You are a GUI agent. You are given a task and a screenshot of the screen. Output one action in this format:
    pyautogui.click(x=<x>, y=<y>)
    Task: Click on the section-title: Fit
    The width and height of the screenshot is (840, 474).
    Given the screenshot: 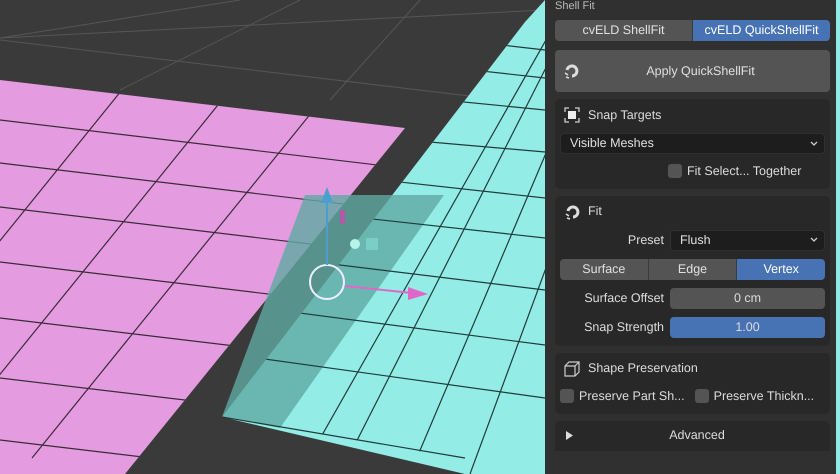 What is the action you would take?
    pyautogui.click(x=595, y=211)
    